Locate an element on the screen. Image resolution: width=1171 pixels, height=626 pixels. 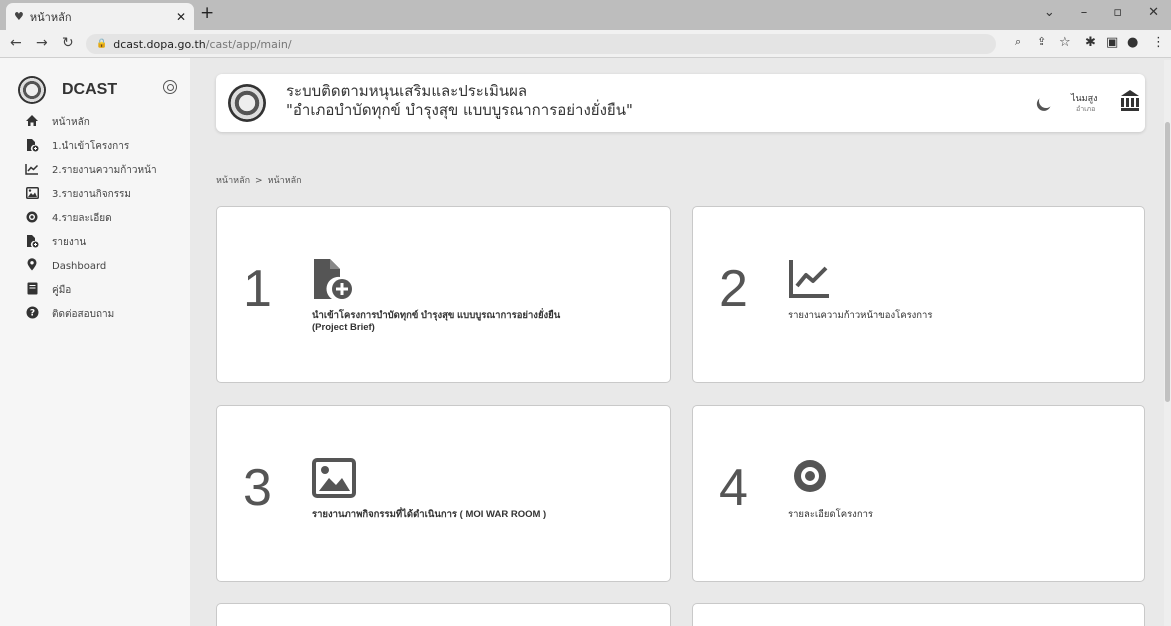
close-window-button: ✕ is located at coordinates (1153, 12).